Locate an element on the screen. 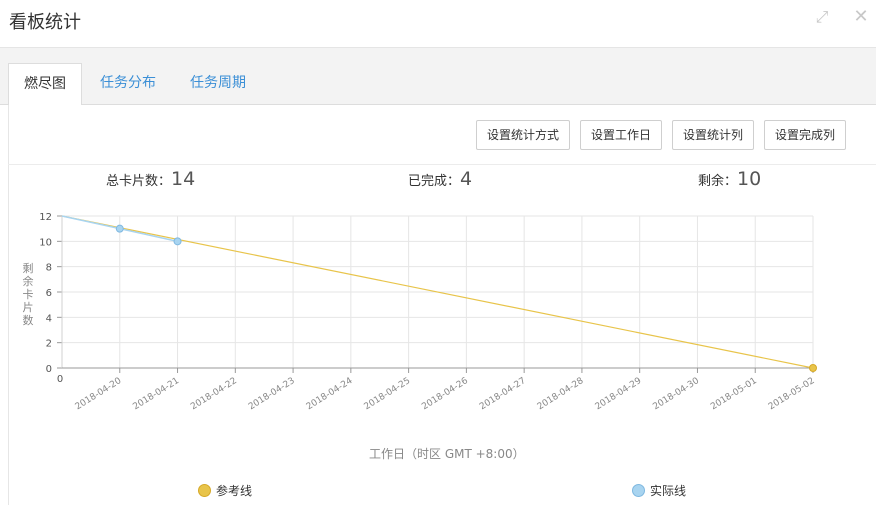 The height and width of the screenshot is (505, 876). y-axis-title: 剩余卡片数 is located at coordinates (28, 294).